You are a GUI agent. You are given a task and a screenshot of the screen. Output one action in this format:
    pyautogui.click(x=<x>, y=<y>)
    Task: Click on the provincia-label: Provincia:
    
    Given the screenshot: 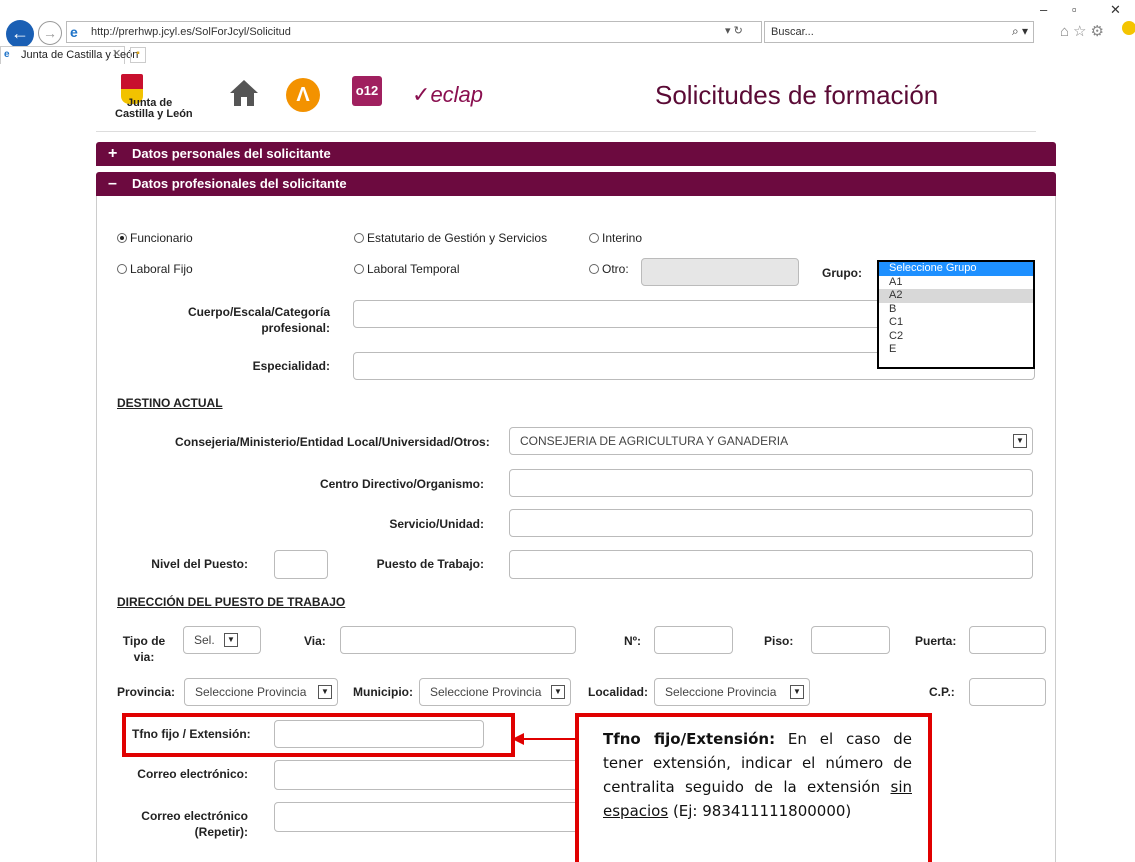 What is the action you would take?
    pyautogui.click(x=146, y=692)
    